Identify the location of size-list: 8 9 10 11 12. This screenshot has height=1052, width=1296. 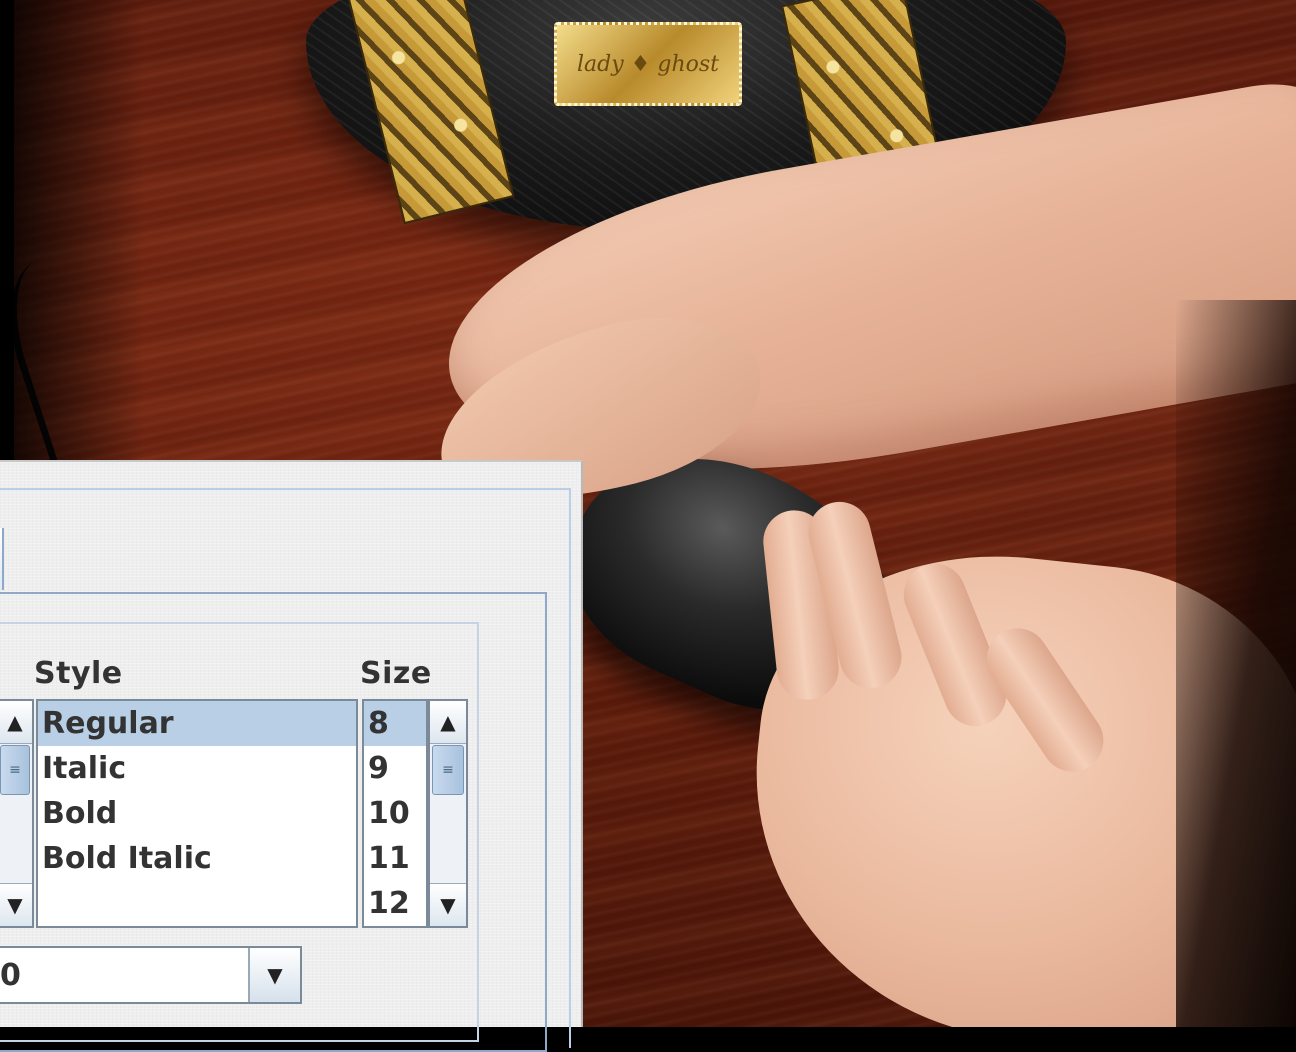
(395, 813).